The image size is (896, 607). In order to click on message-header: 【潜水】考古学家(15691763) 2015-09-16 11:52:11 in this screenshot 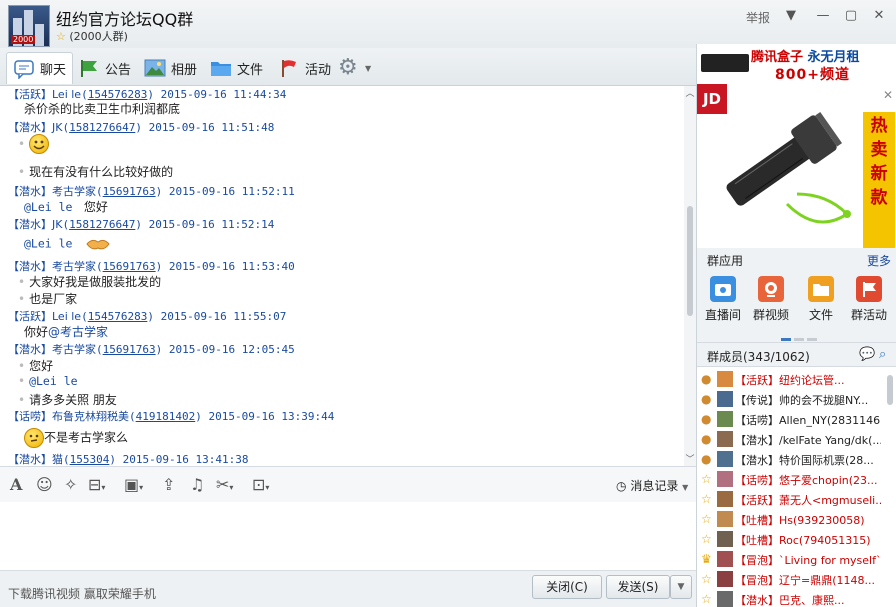, I will do `click(151, 191)`.